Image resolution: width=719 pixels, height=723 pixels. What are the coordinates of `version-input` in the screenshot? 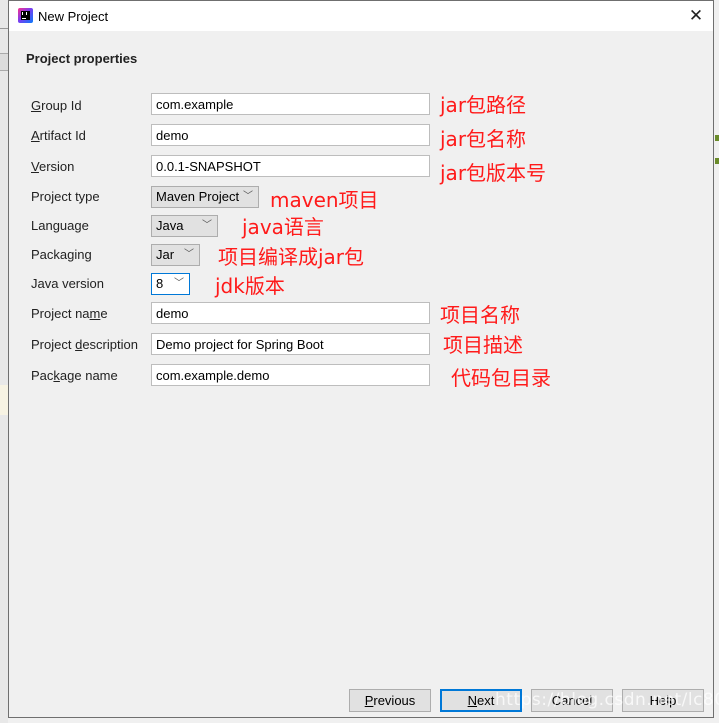 It's located at (290, 166).